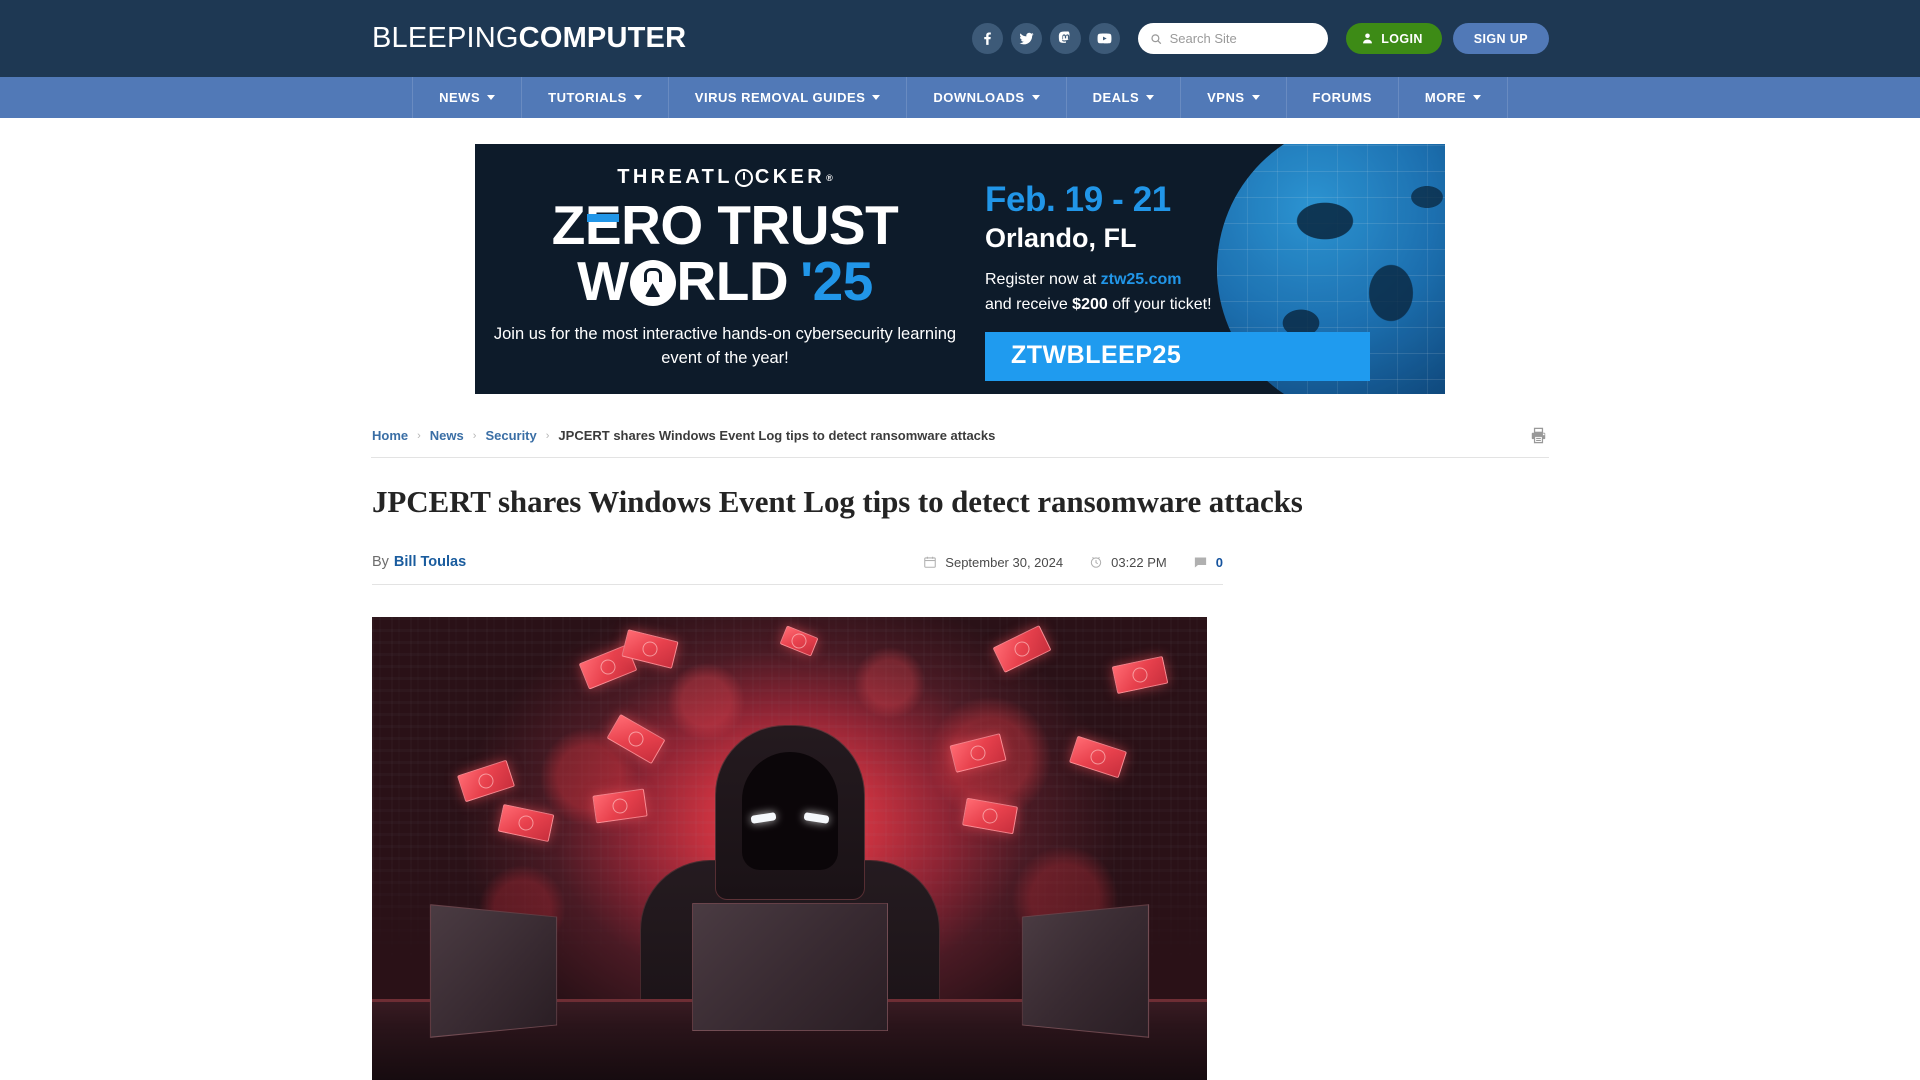  Describe the element at coordinates (587, 97) in the screenshot. I see `nav-item-label: TUTORIALS` at that location.